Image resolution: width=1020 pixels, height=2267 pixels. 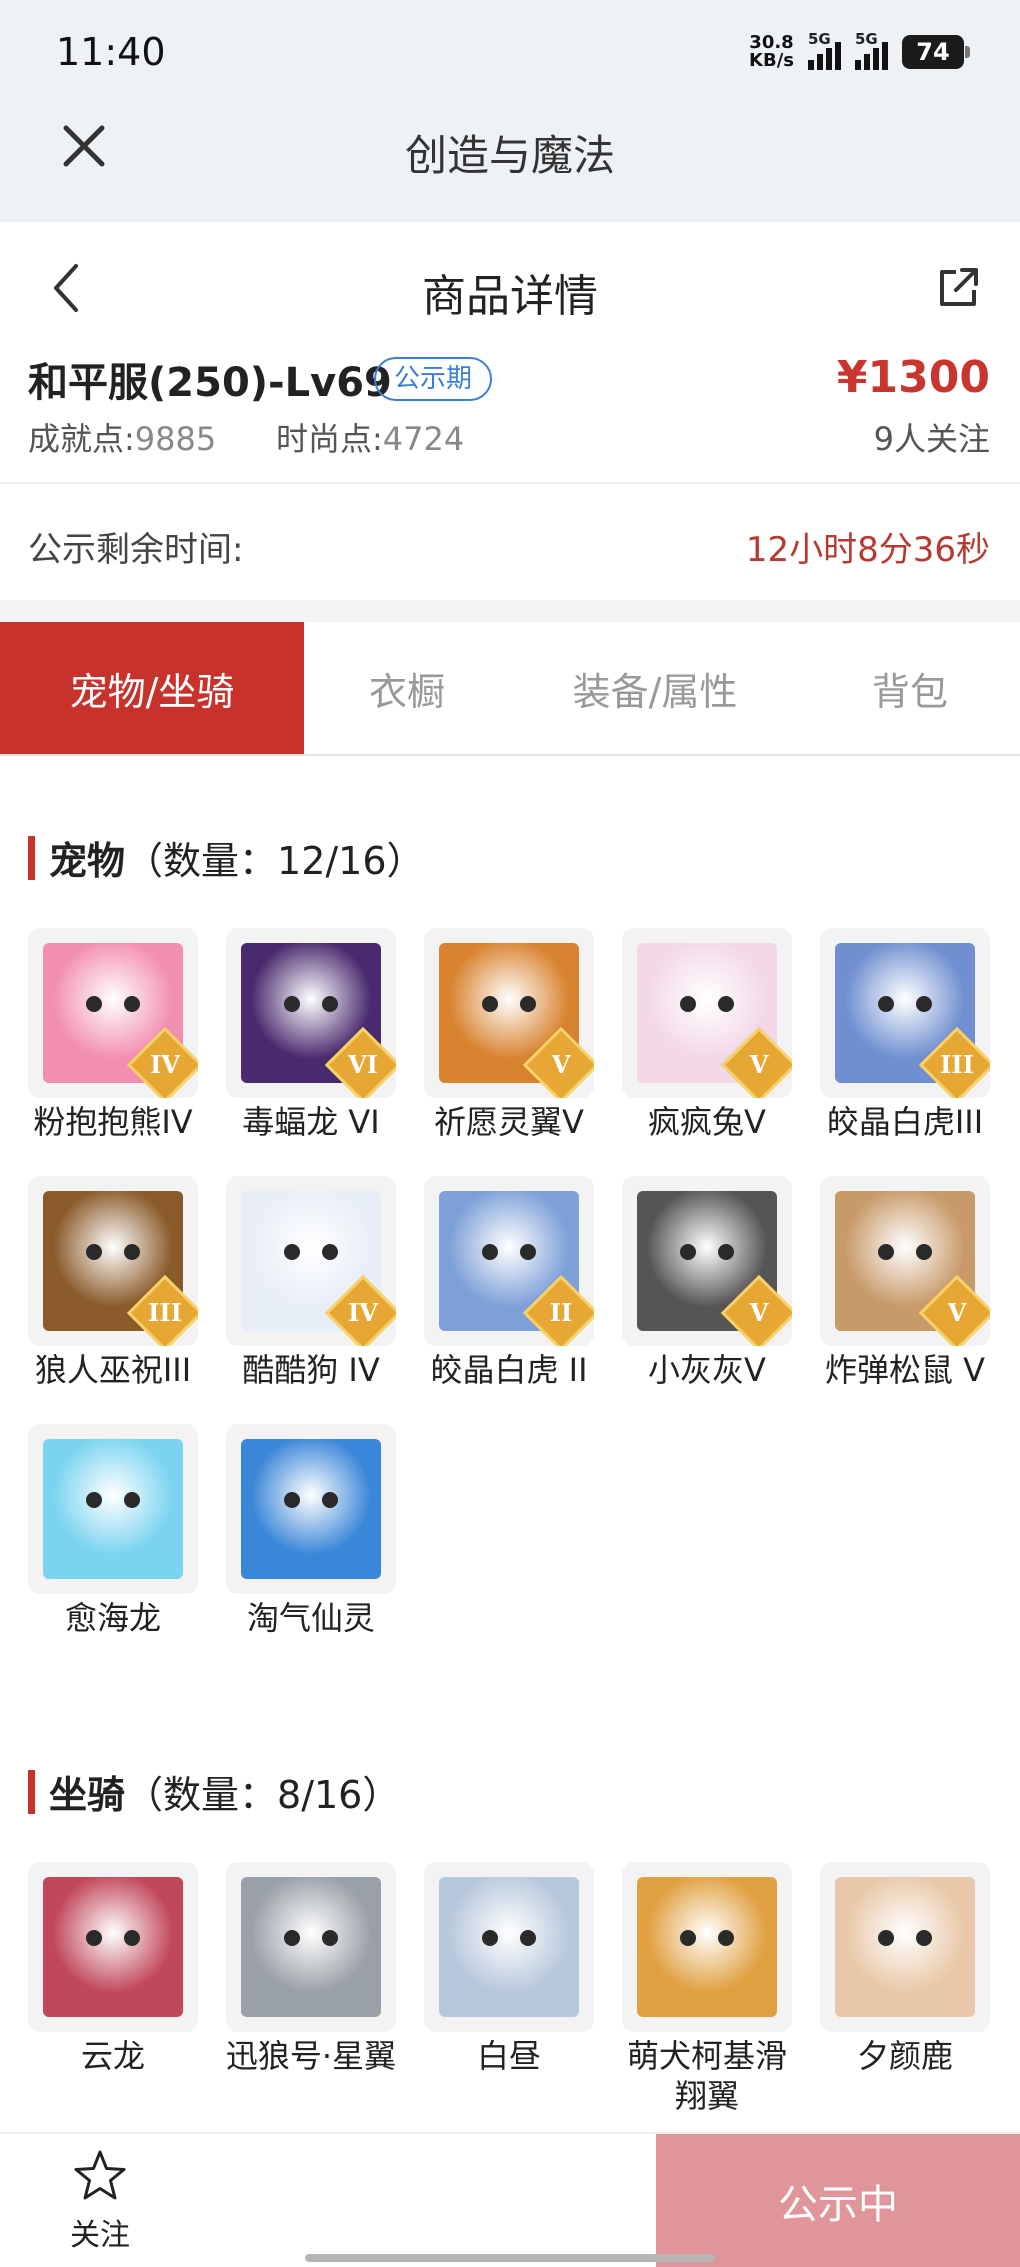 What do you see at coordinates (510, 483) in the screenshot?
I see `divider` at bounding box center [510, 483].